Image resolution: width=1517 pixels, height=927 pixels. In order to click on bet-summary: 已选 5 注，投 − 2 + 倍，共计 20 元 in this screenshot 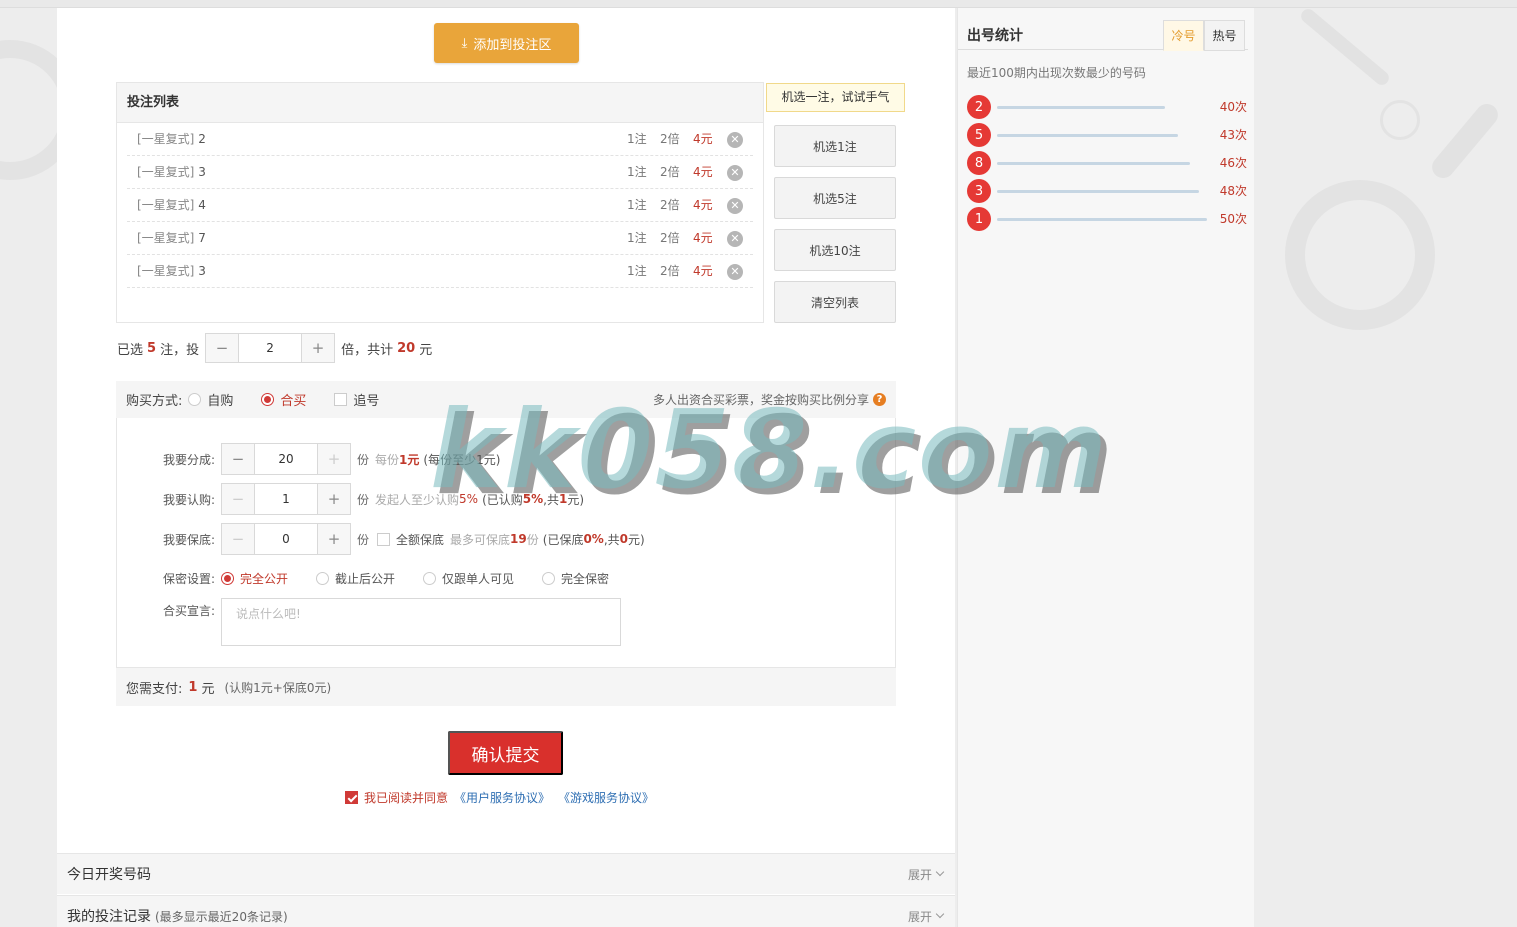, I will do `click(274, 348)`.